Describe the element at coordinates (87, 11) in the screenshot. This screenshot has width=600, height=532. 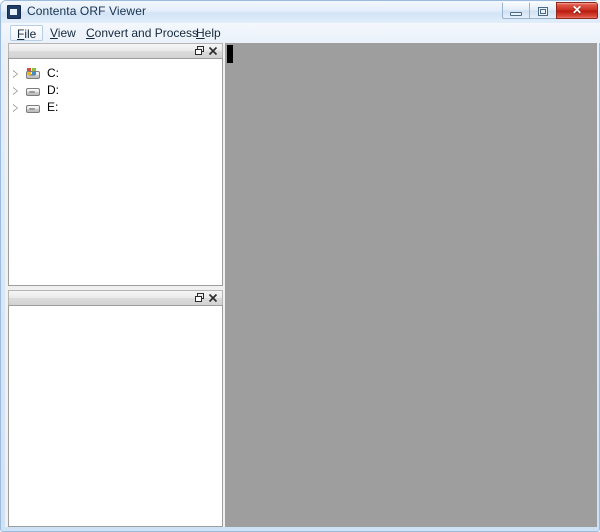
I see `window-title: Contenta ORF Viewer` at that location.